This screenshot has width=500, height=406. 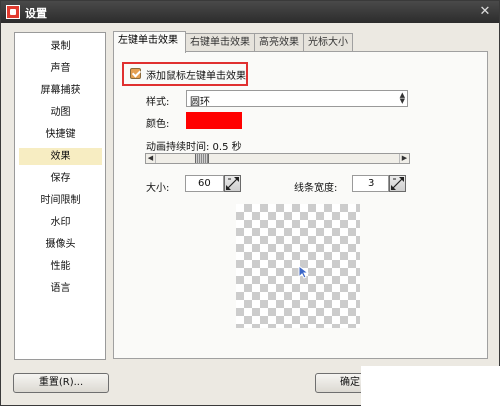 I want to click on sidebar-item-audio: 声音, so click(x=60, y=68).